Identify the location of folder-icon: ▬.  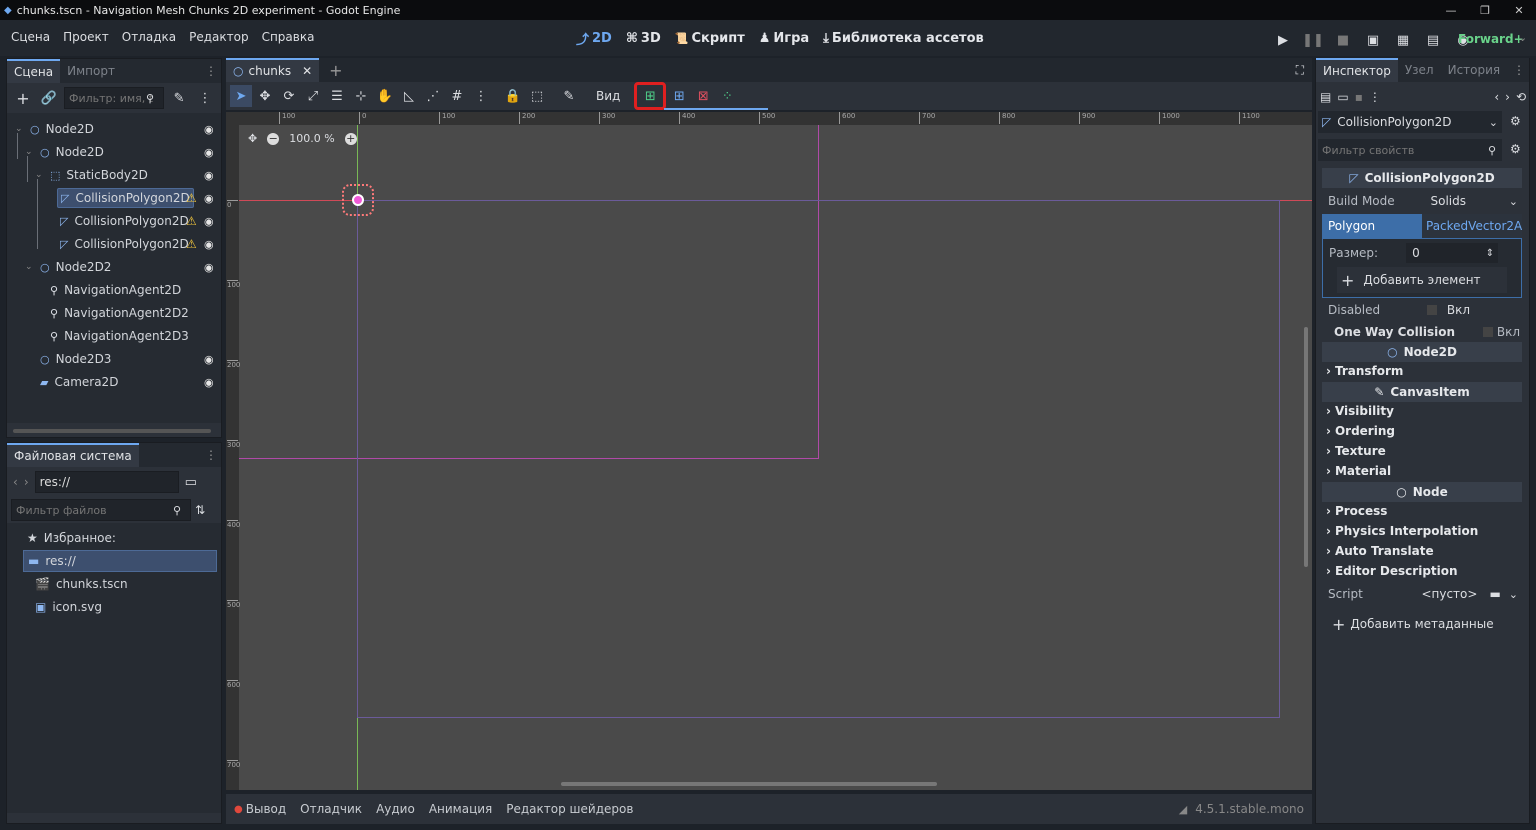
(1494, 594).